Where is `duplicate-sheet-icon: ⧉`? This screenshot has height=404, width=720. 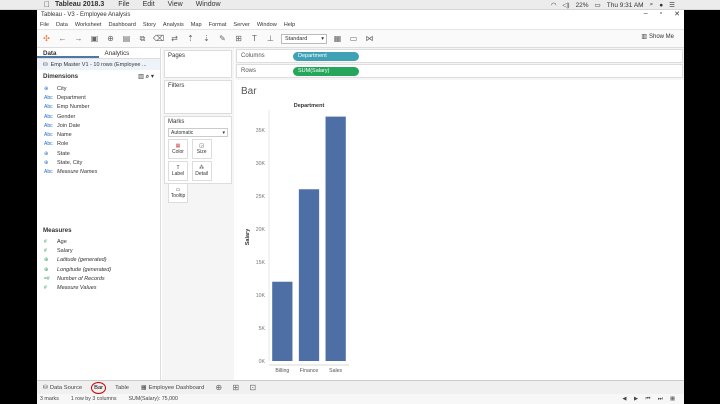
duplicate-sheet-icon: ⧉ is located at coordinates (142, 39).